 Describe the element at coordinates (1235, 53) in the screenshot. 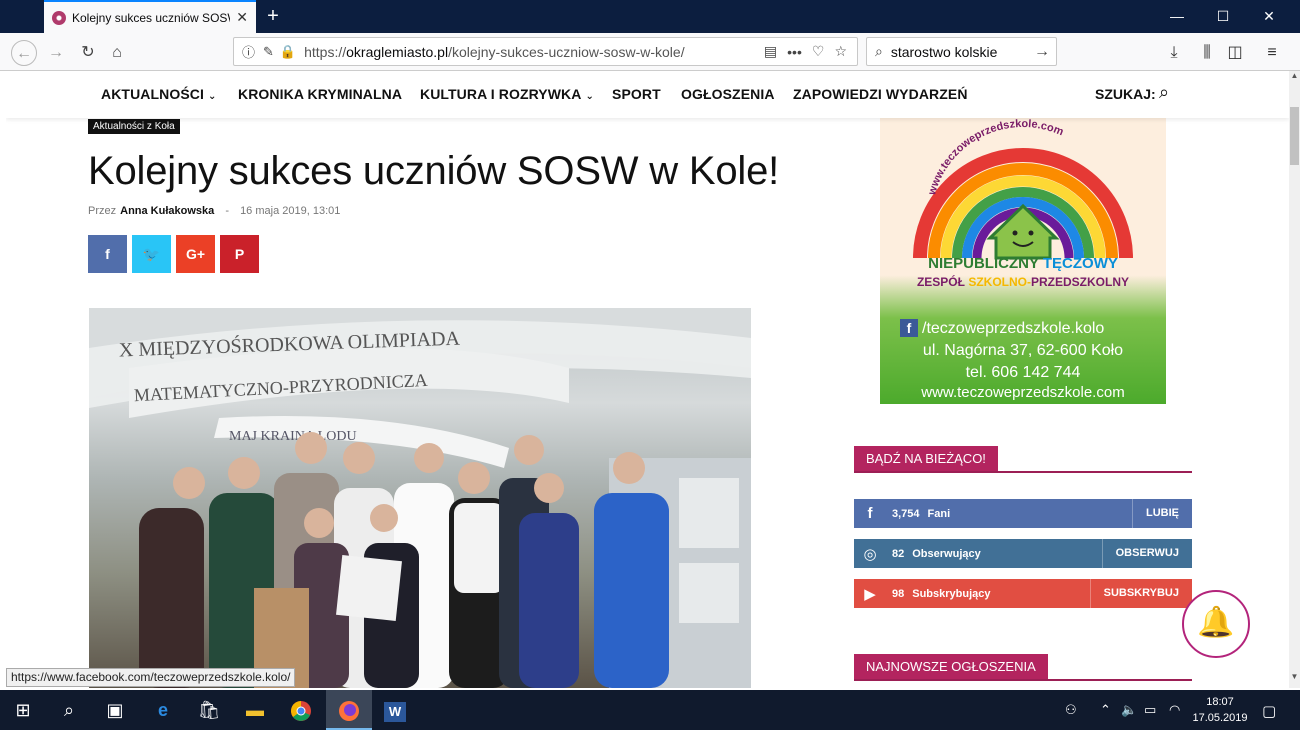

I see `sidebar-icon: ◫` at that location.